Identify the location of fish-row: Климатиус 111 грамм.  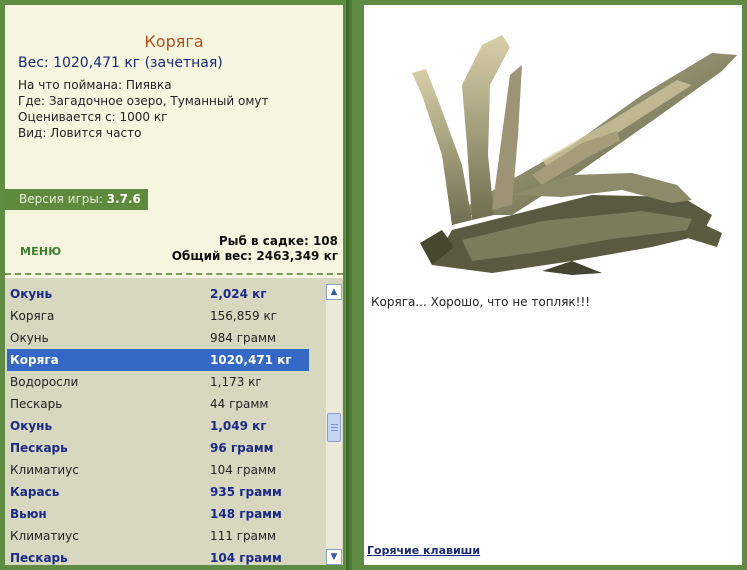
(158, 536).